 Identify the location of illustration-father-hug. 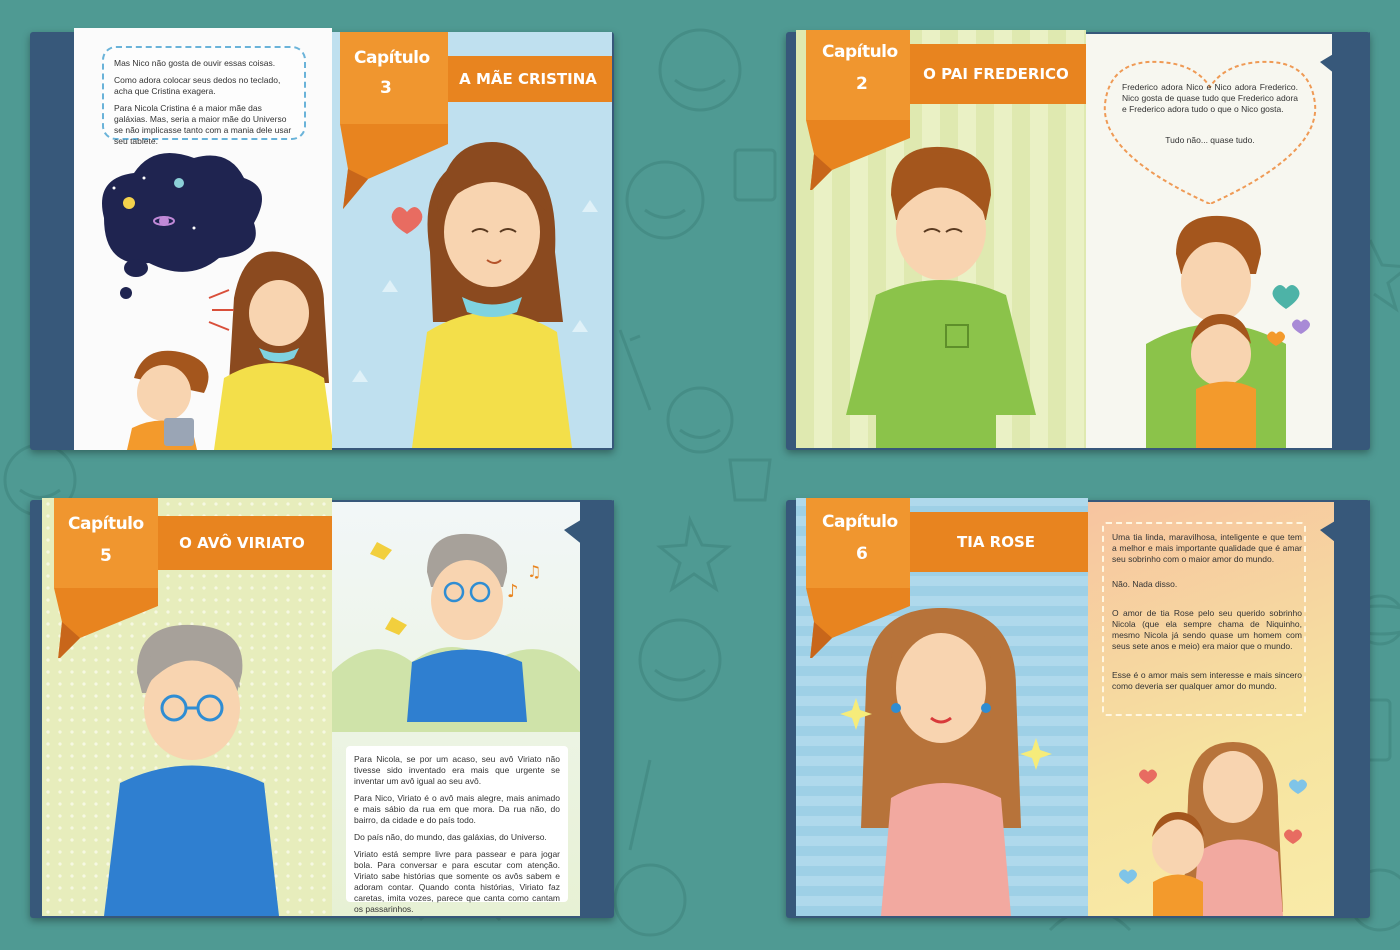
(1228, 331).